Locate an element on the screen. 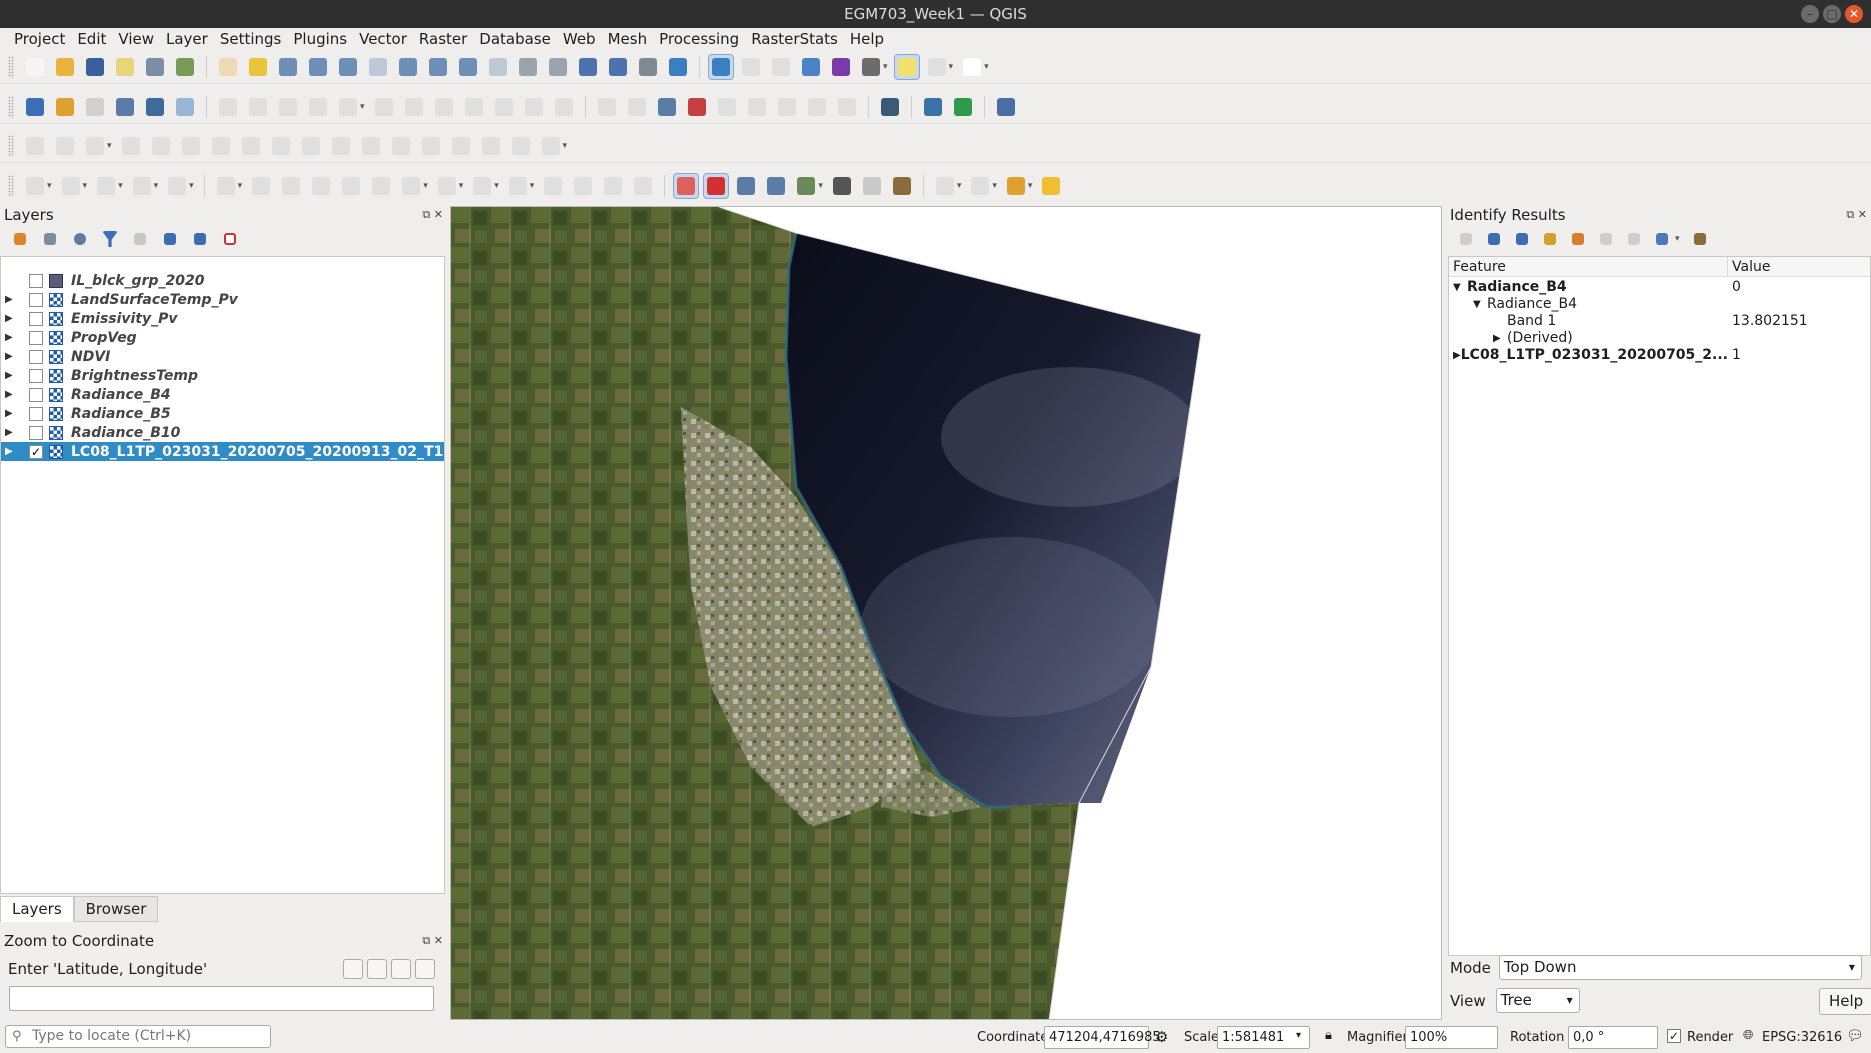 The image size is (1871, 1053). field-calculator-icon is located at coordinates (781, 67).